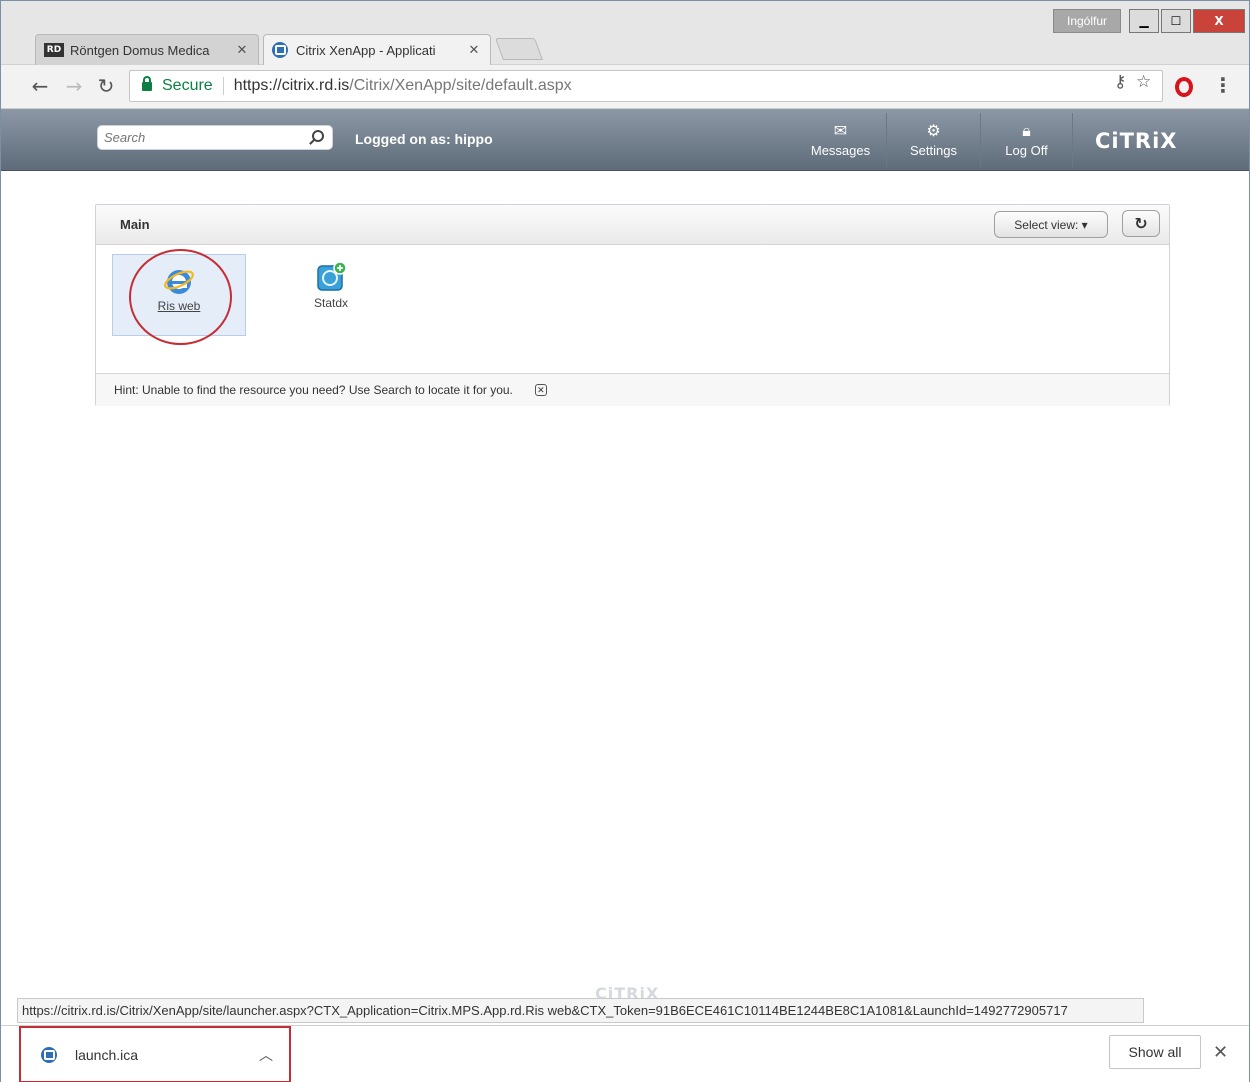  I want to click on tab-title: Citrix XenApp - Applicati, so click(366, 50).